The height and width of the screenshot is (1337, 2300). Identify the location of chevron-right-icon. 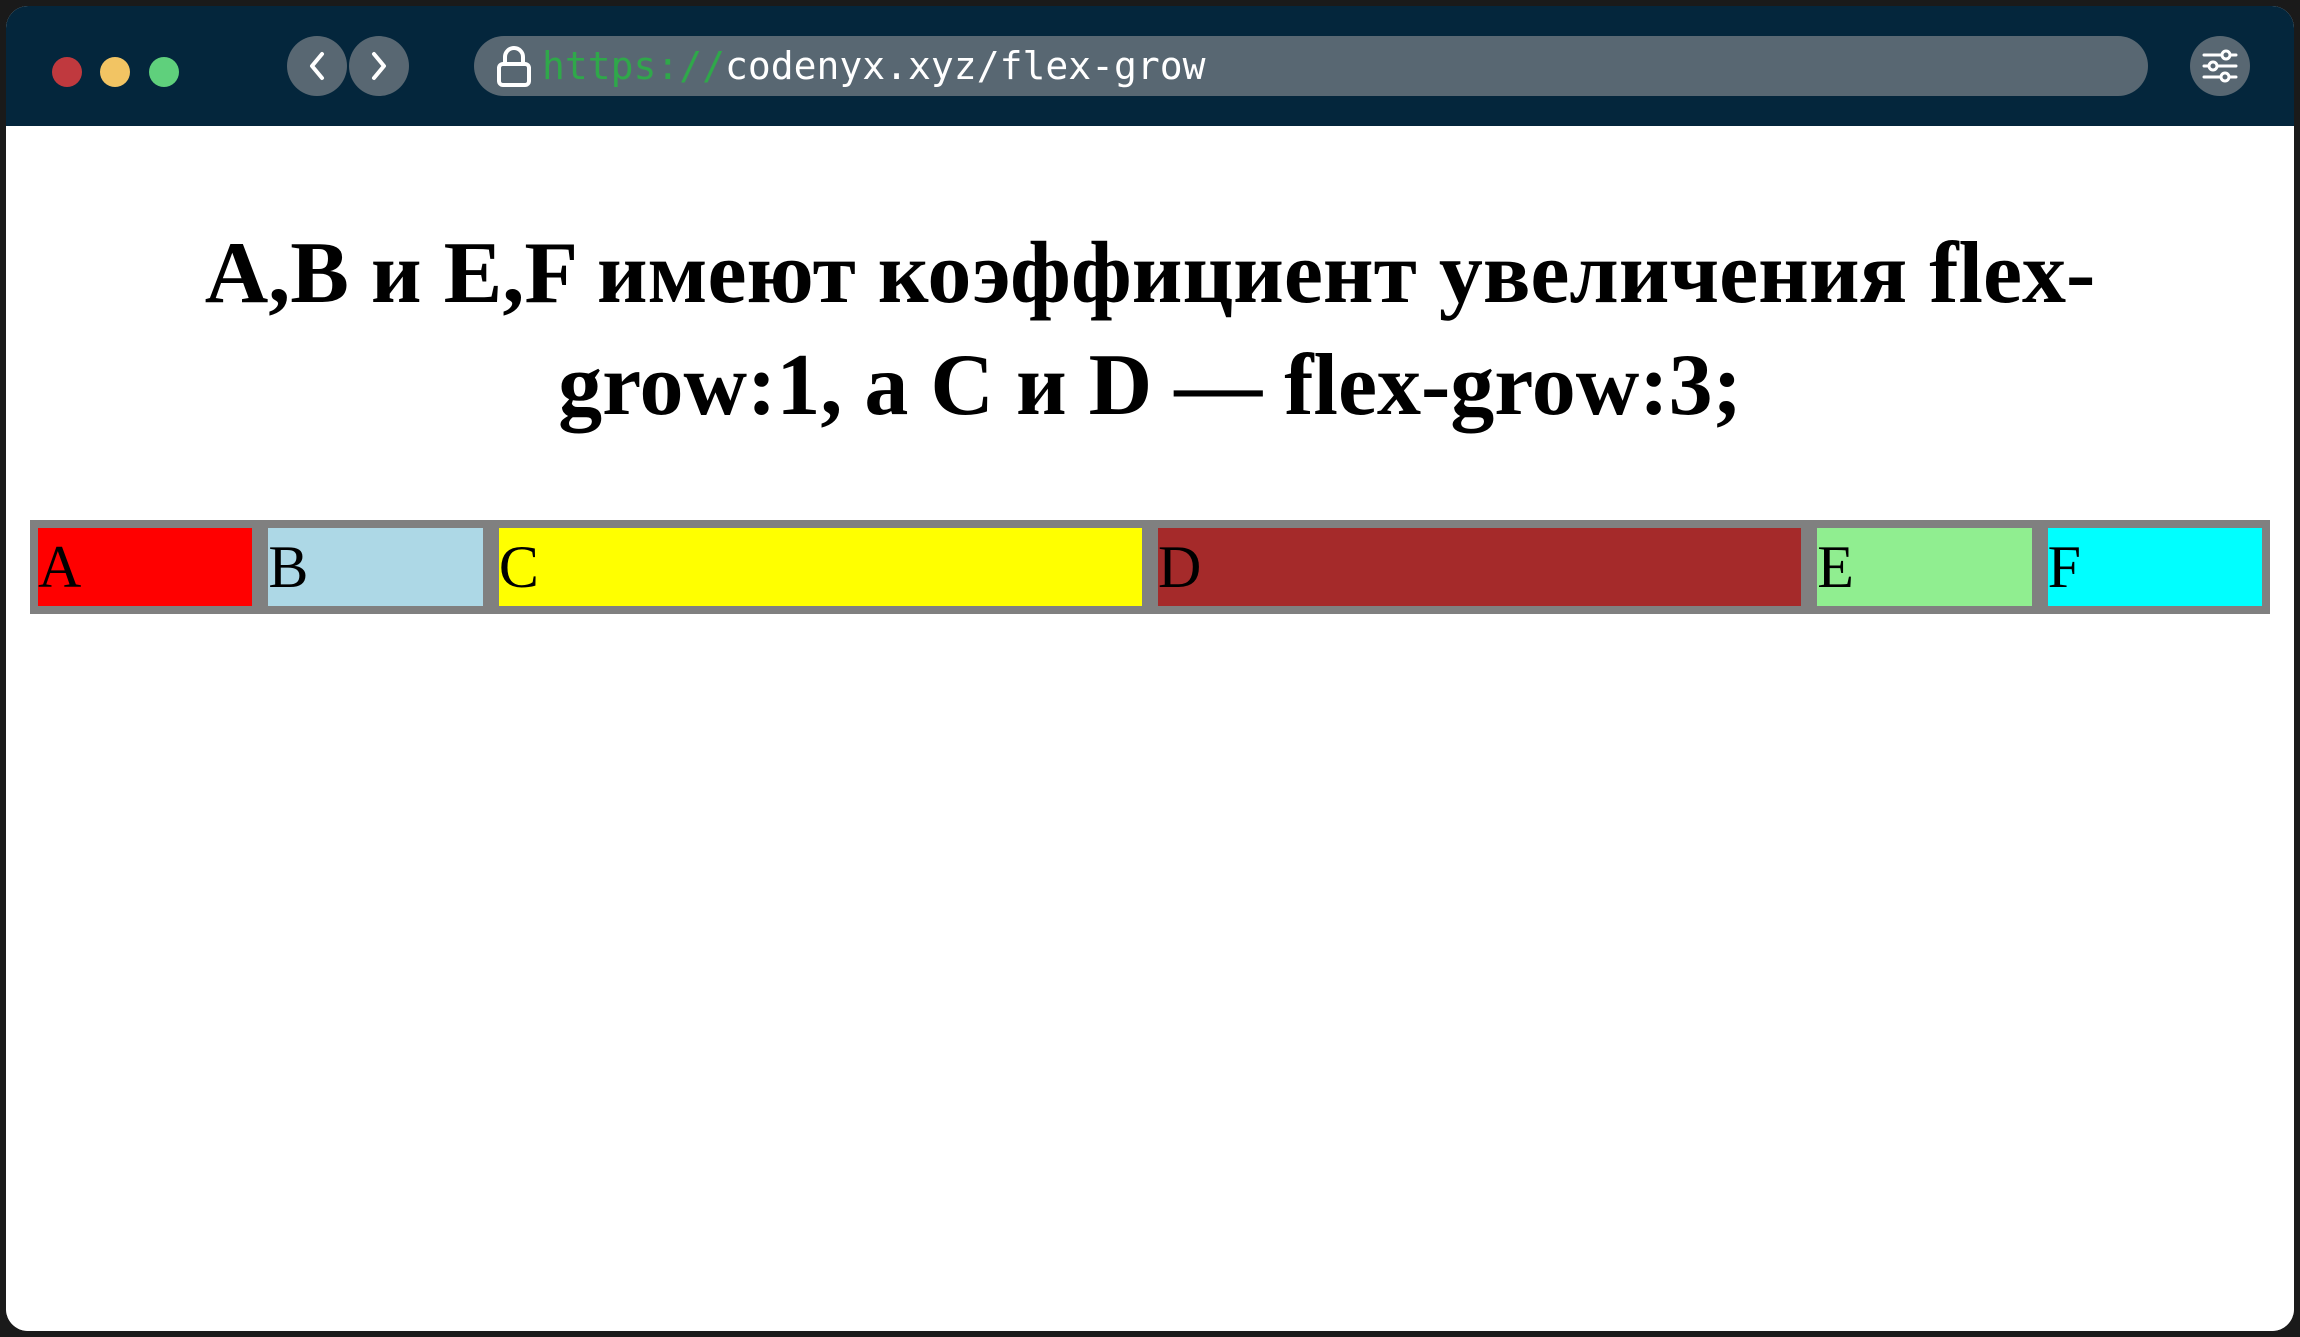
(379, 66).